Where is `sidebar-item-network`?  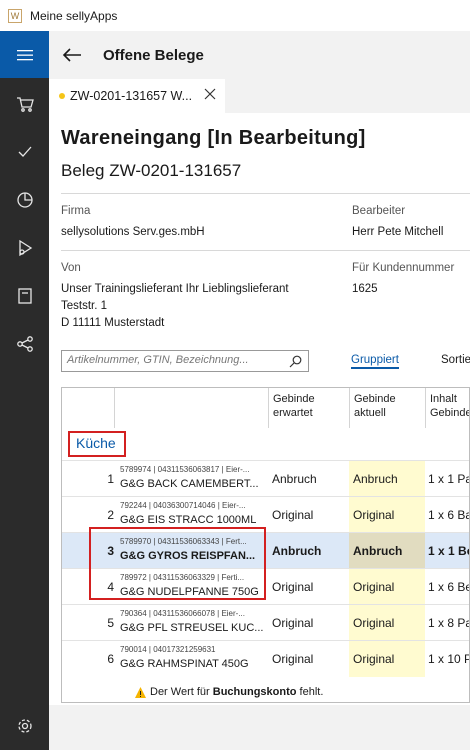 sidebar-item-network is located at coordinates (24, 344).